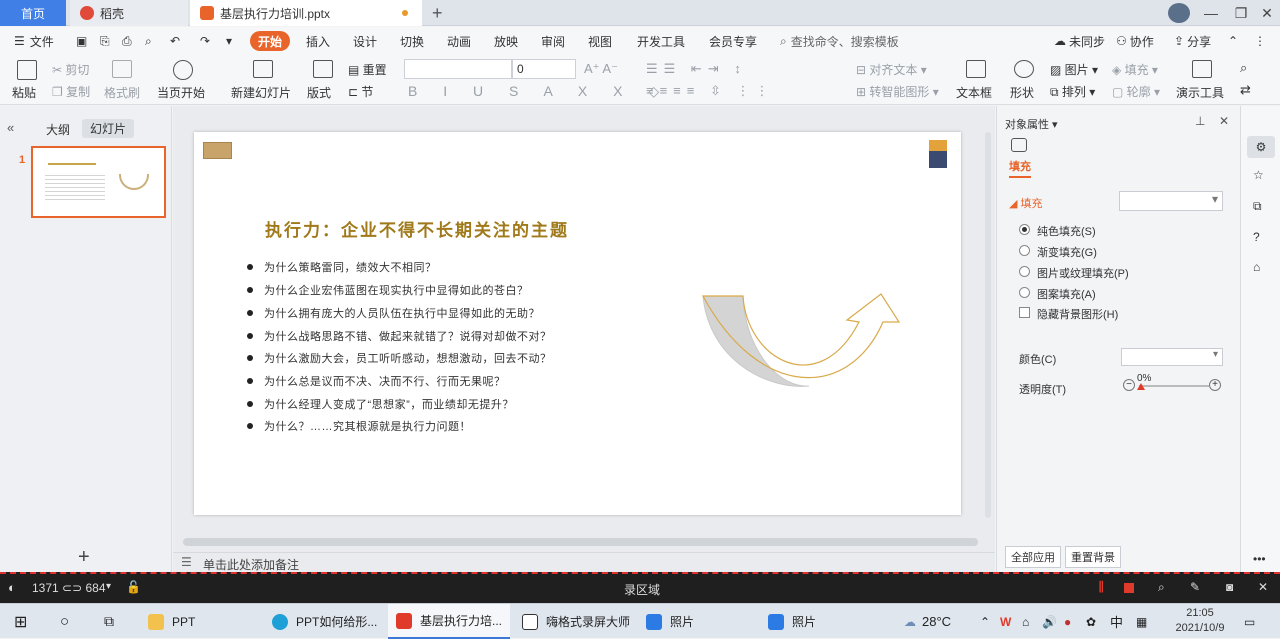 This screenshot has height=639, width=1280. I want to click on align-icons: ≡≡≡≡ ⇳ ⋮⋮, so click(710, 91).